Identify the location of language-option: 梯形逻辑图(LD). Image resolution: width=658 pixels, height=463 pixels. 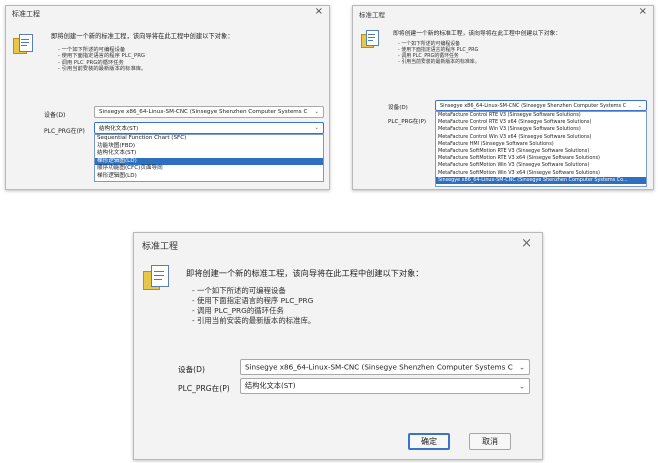
(209, 177).